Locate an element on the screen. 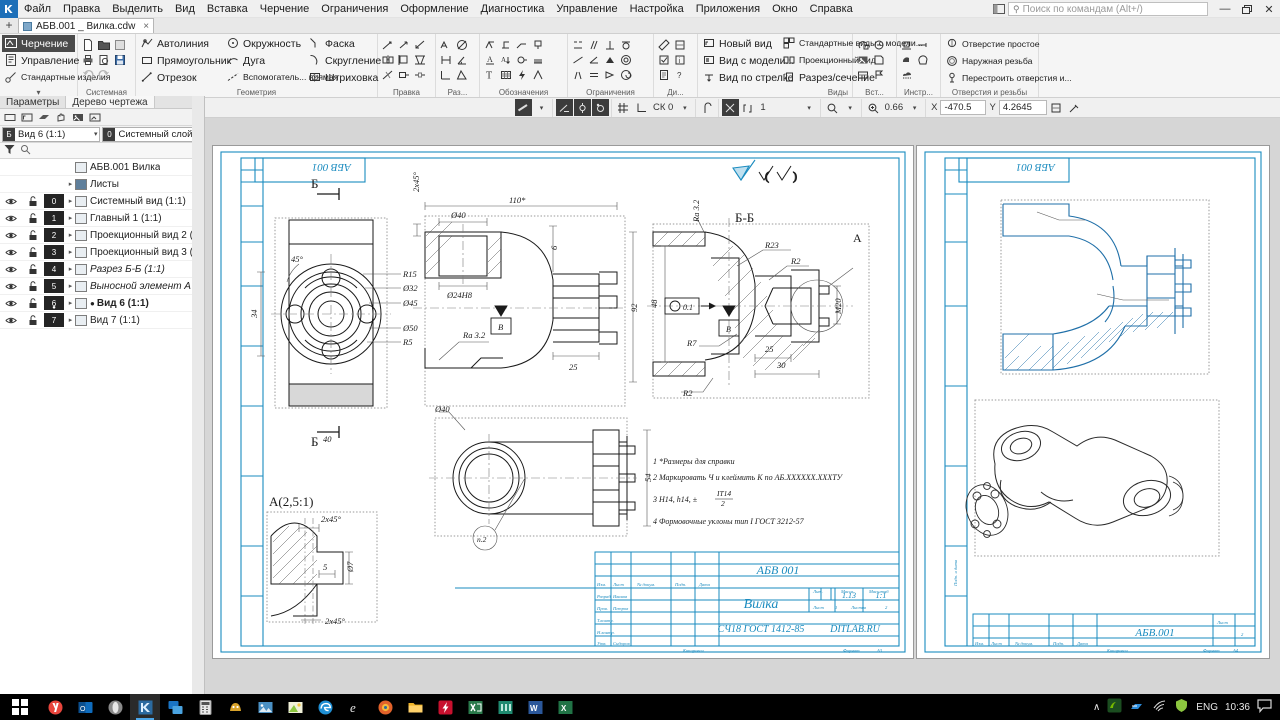 The width and height of the screenshot is (1280, 720). cmd-new-view: Новый вид is located at coordinates (740, 43).